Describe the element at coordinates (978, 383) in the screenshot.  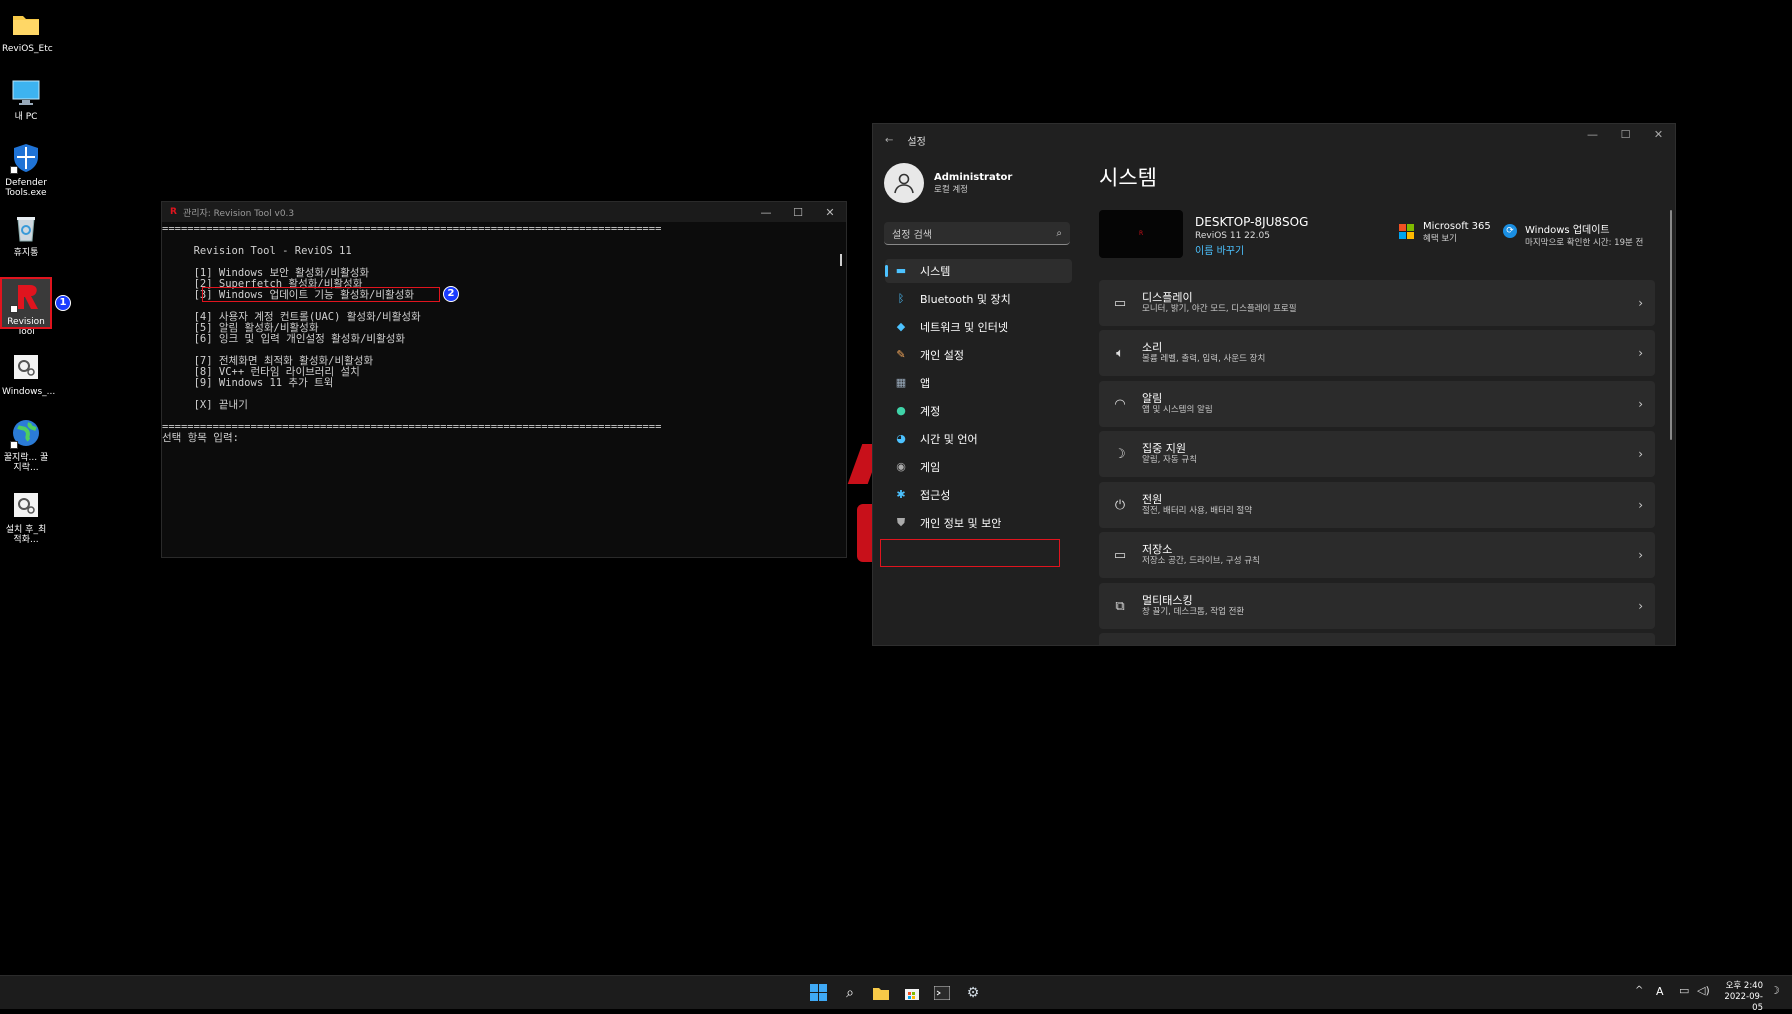
I see `nav-item-apps: ▦ 앱` at that location.